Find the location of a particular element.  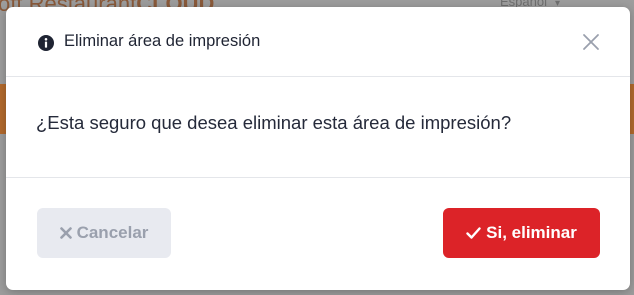

confirm-button-label: Si, eliminar is located at coordinates (531, 232).